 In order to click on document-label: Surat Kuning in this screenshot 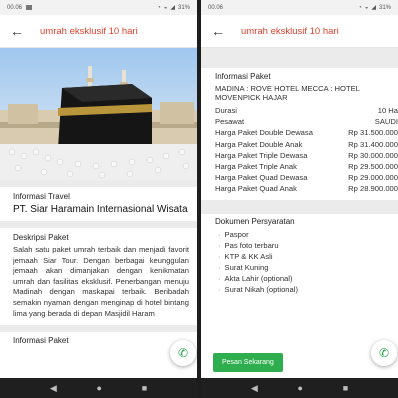, I will do `click(246, 267)`.